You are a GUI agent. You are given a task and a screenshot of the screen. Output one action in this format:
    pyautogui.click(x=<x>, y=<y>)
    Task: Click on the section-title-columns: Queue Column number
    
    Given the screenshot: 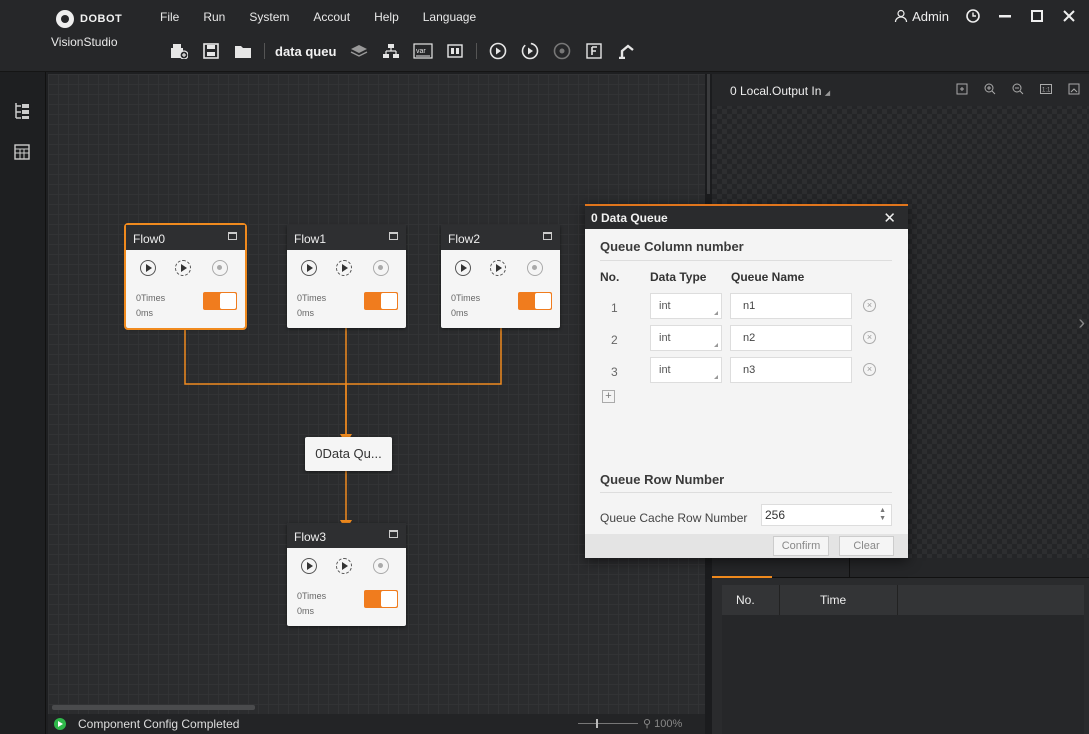 What is the action you would take?
    pyautogui.click(x=672, y=246)
    